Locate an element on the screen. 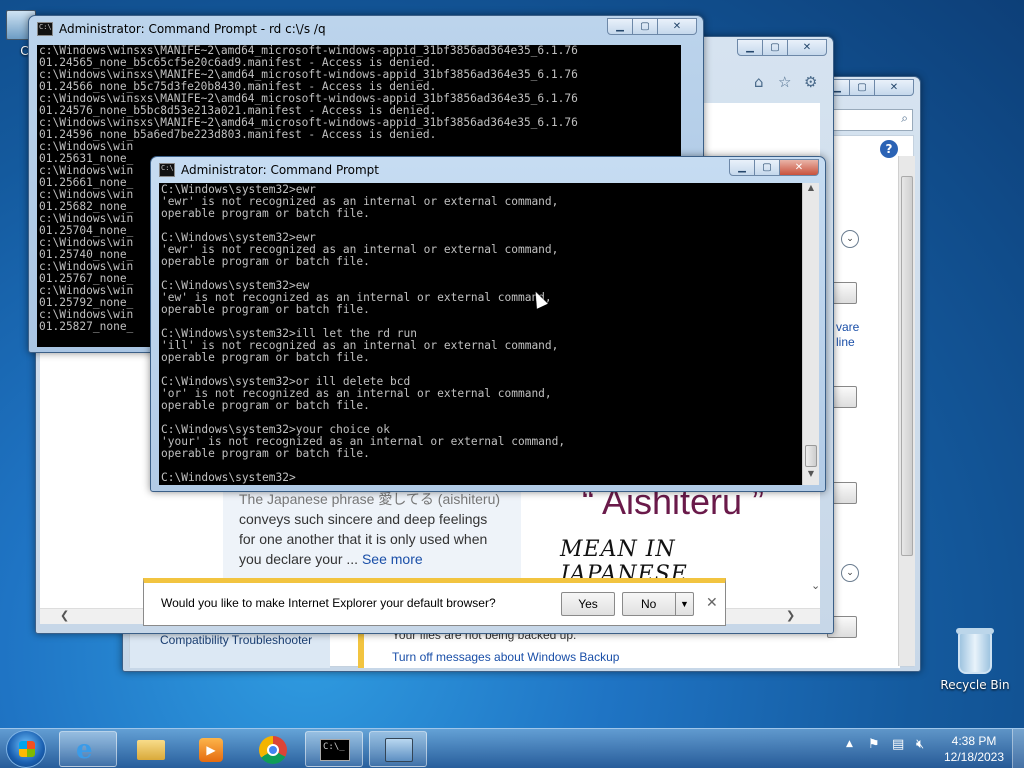 The width and height of the screenshot is (1024, 768). chrome-icon is located at coordinates (273, 750).